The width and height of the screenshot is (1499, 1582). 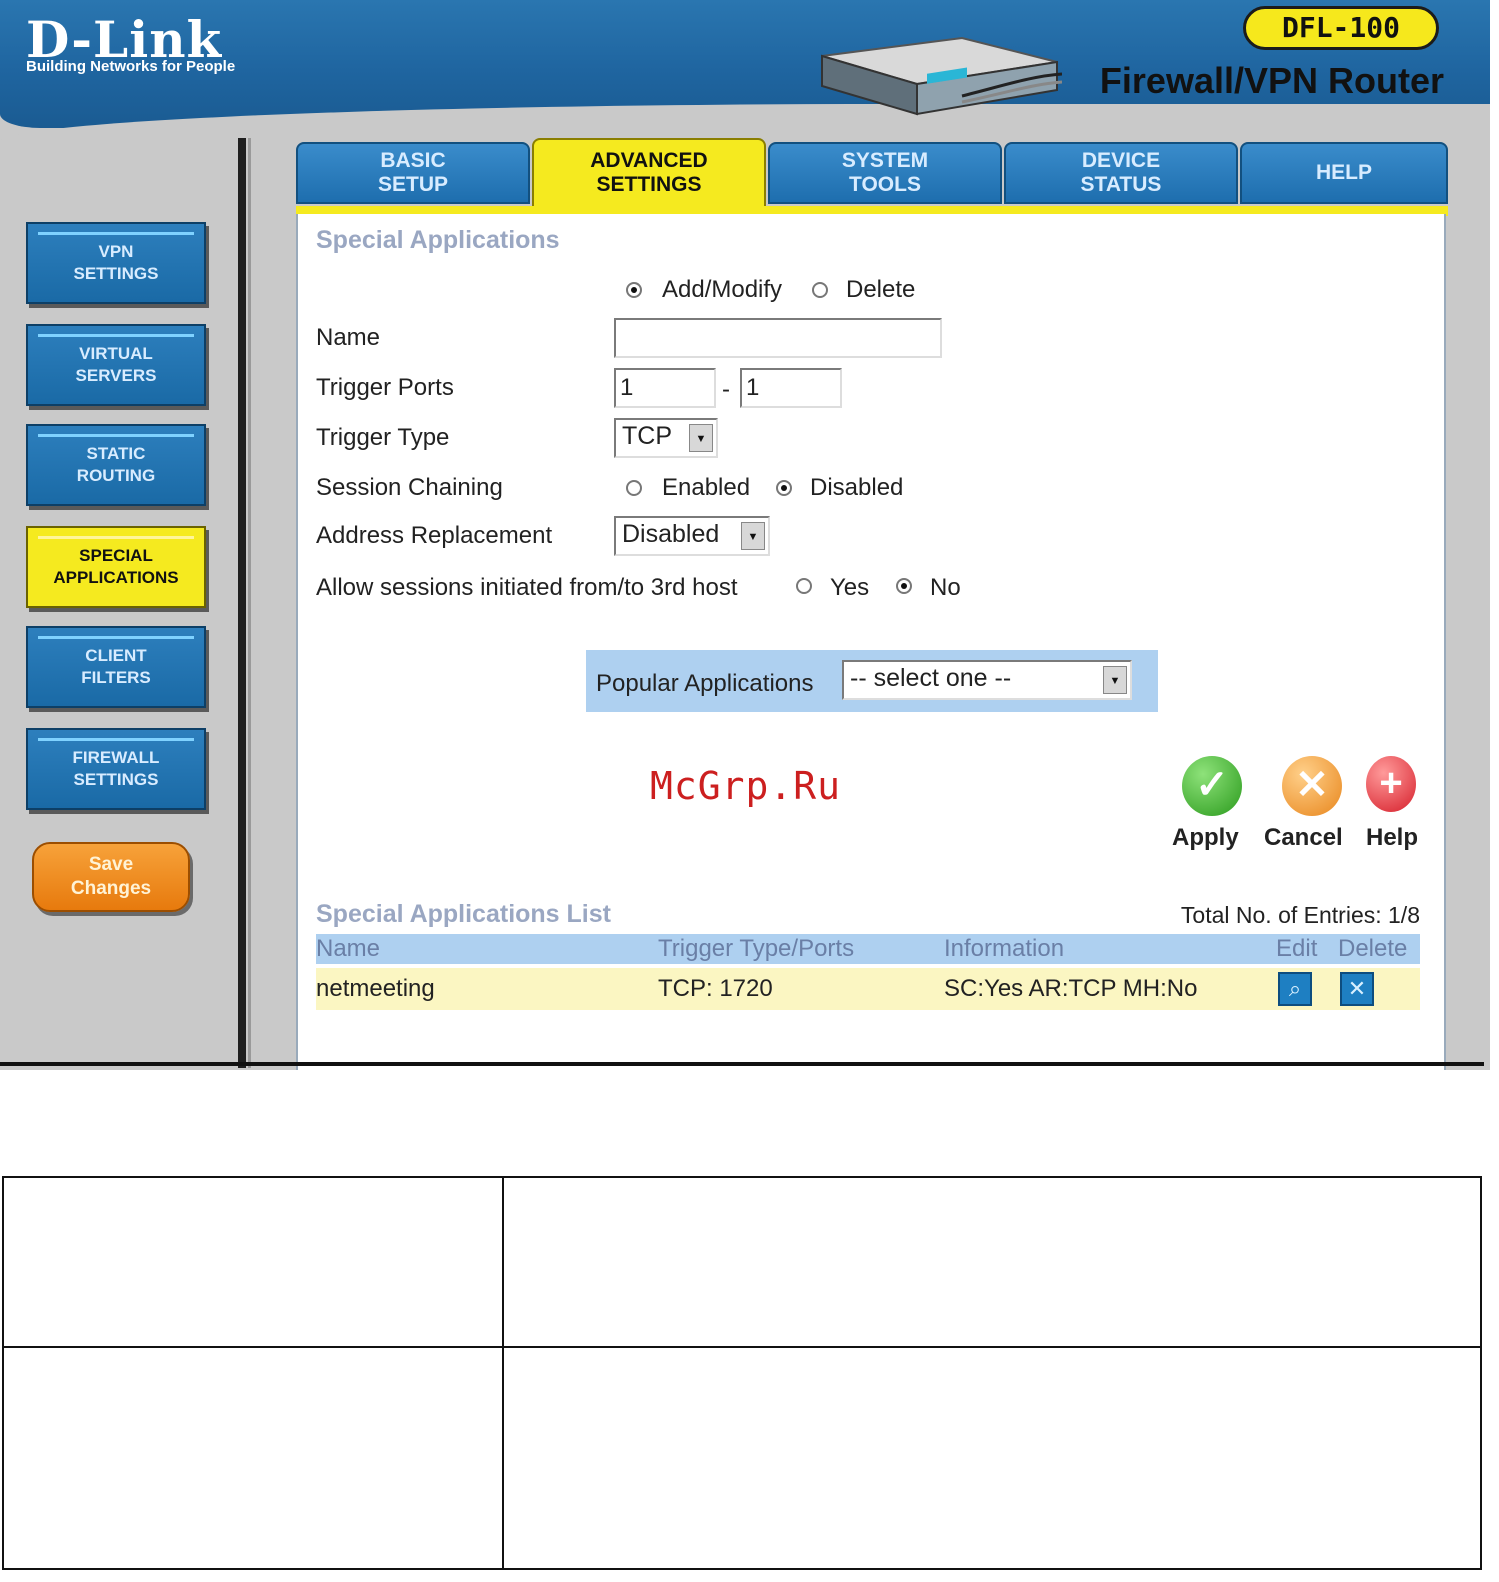 What do you see at coordinates (383, 437) in the screenshot?
I see `trigger-type-label: Trigger Type` at bounding box center [383, 437].